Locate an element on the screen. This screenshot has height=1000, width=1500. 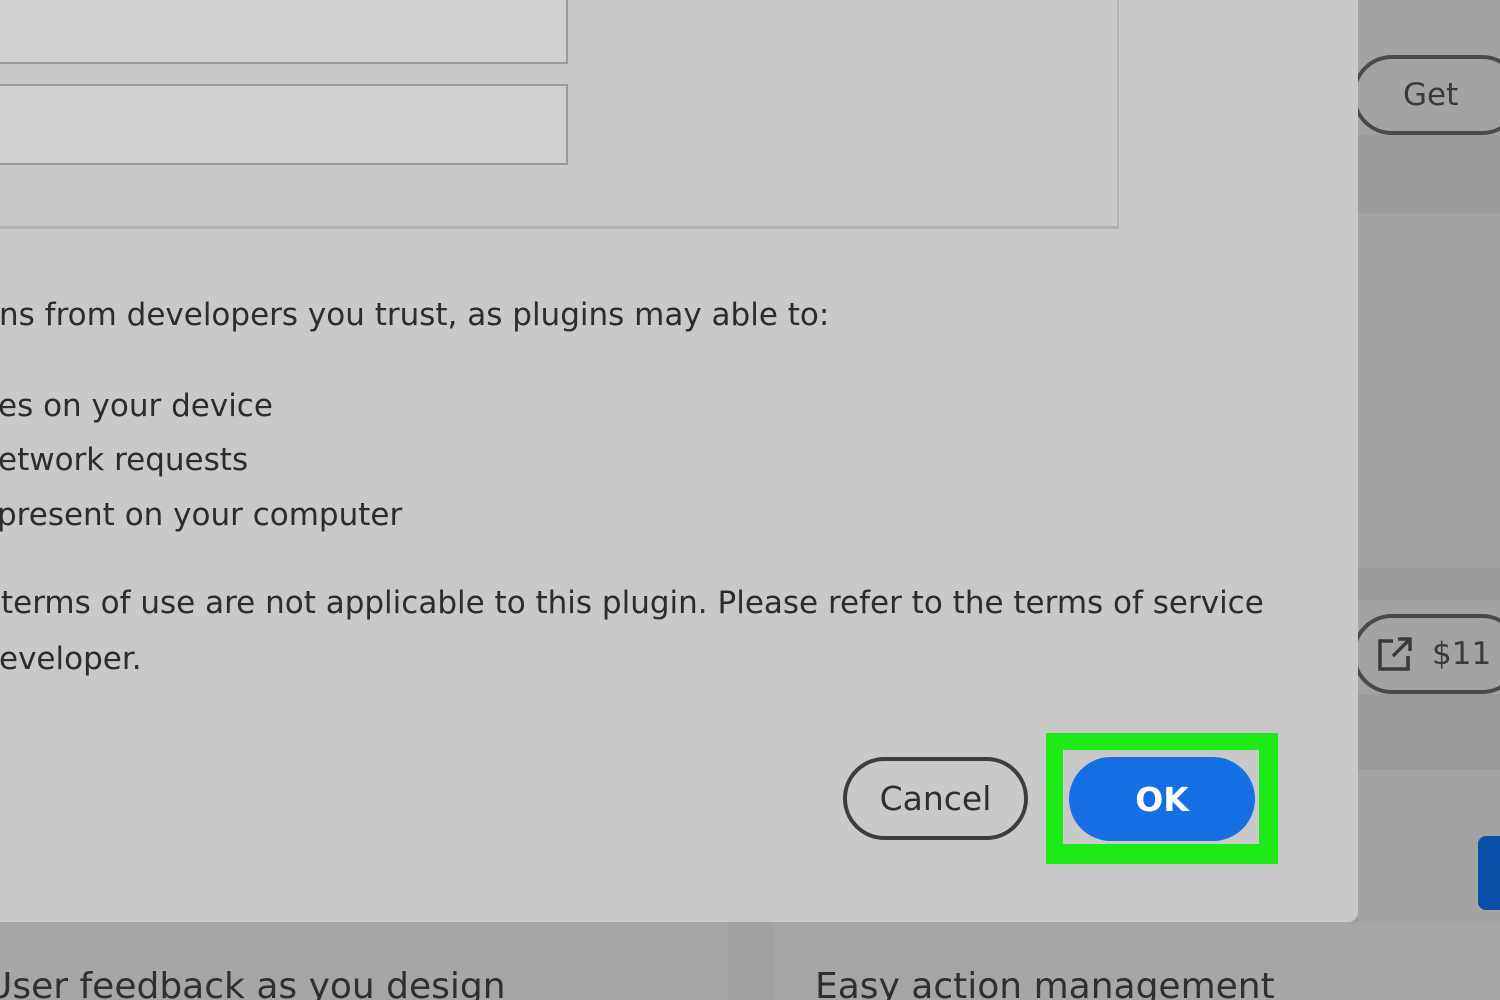
feature-card-title: Easy action management is located at coordinates (1045, 983).